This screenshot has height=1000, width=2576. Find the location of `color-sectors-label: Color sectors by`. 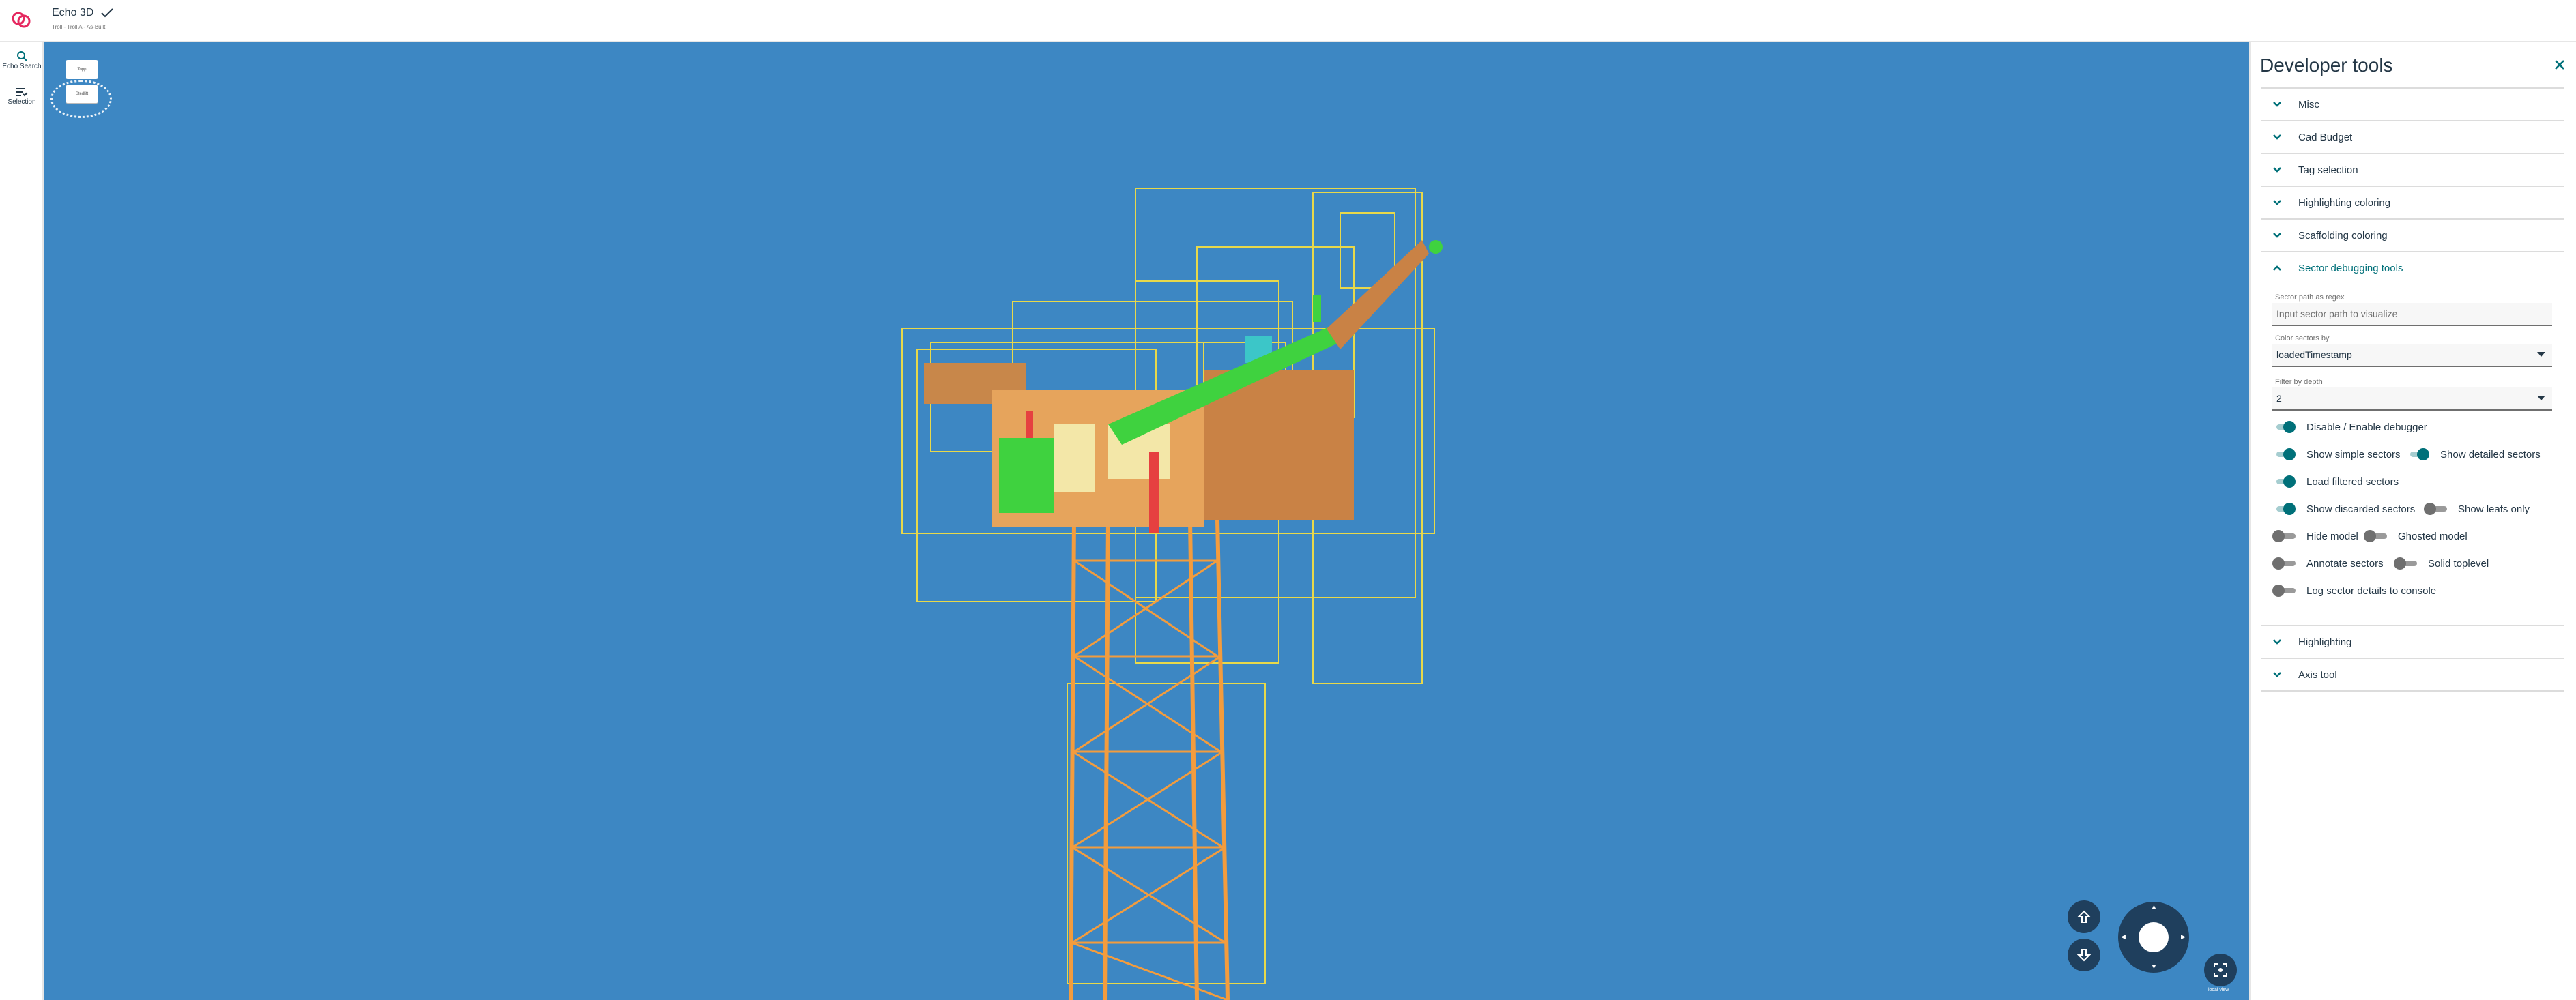

color-sectors-label: Color sectors by is located at coordinates (2302, 338).